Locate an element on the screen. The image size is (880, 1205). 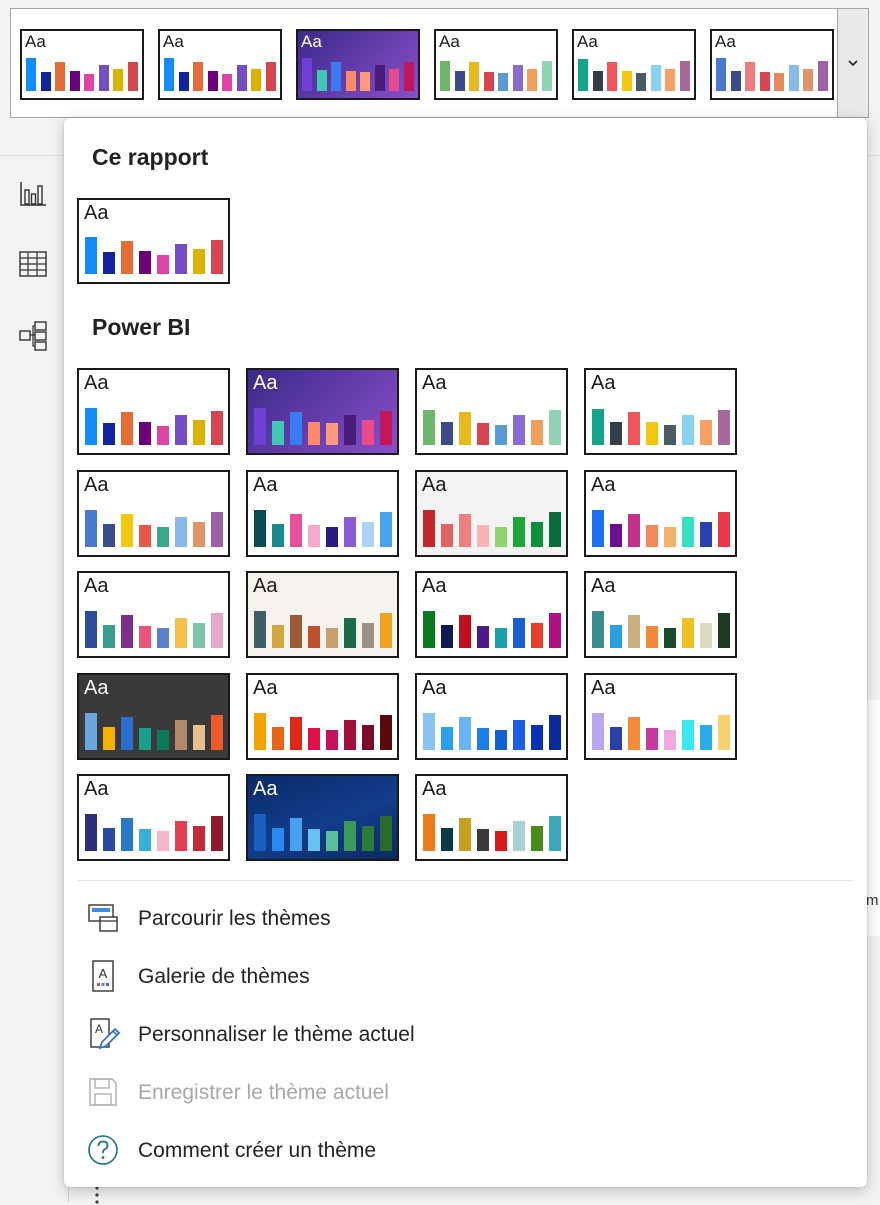
menu-item-browse-themes: Parcourir les thèmes is located at coordinates (465, 918).